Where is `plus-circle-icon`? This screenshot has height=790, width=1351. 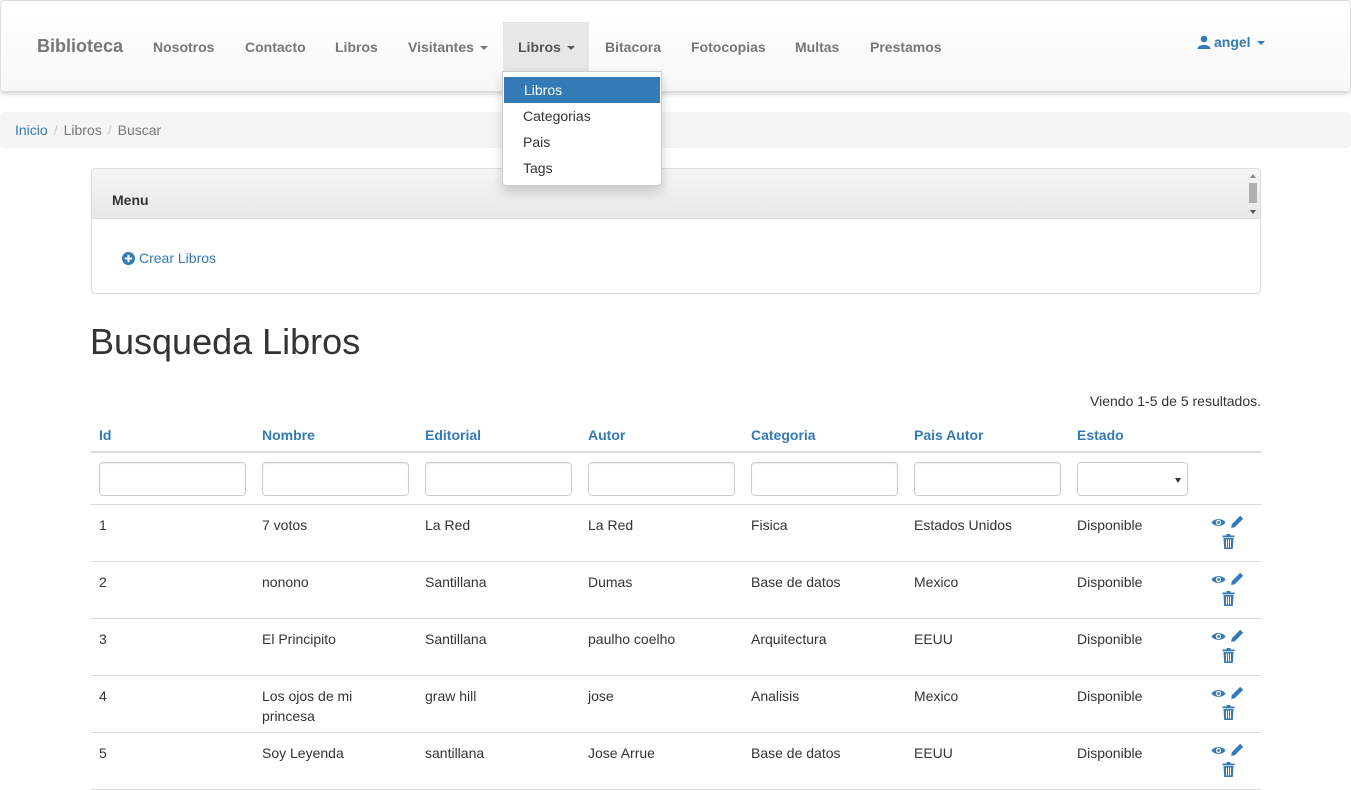 plus-circle-icon is located at coordinates (128, 258).